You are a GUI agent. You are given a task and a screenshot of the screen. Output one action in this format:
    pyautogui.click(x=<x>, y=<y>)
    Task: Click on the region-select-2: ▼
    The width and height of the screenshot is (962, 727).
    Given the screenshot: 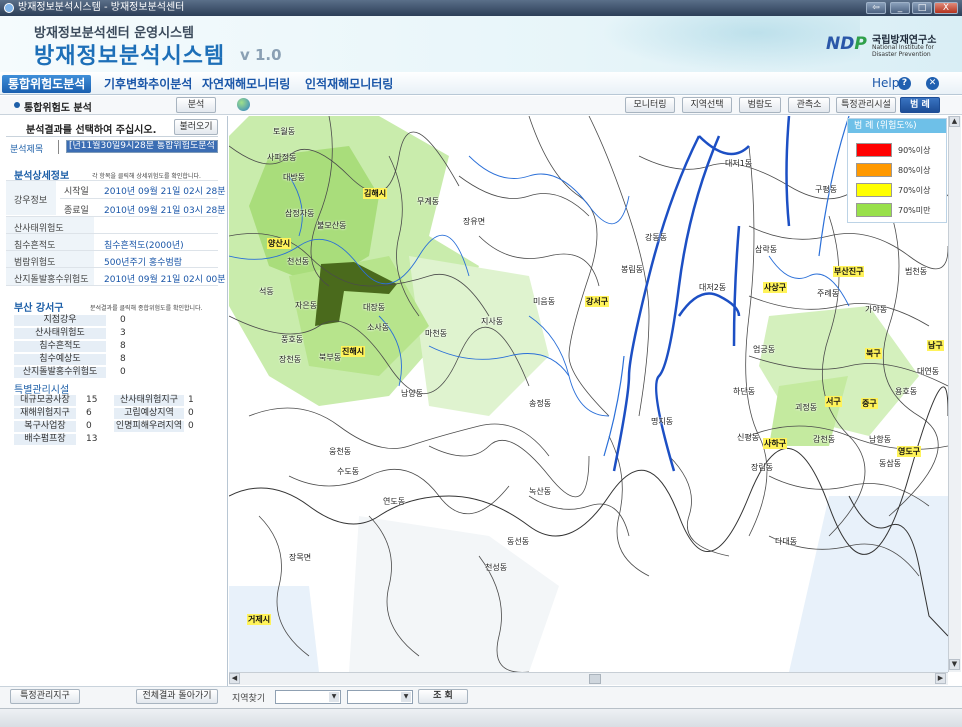 What is the action you would take?
    pyautogui.click(x=380, y=697)
    